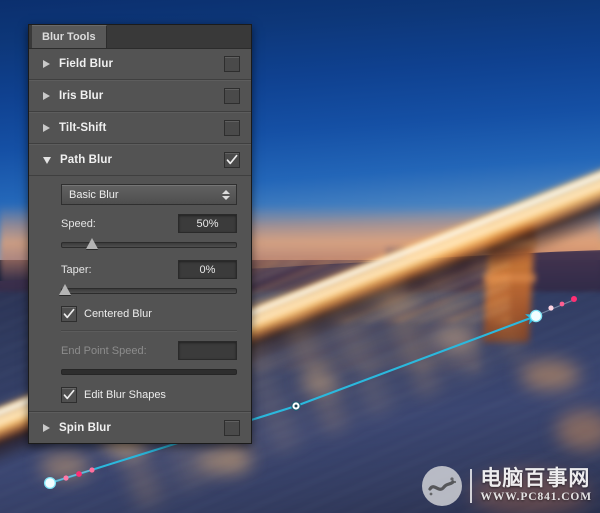 This screenshot has height=513, width=600. Describe the element at coordinates (226, 197) in the screenshot. I see `chevron-down-icon` at that location.